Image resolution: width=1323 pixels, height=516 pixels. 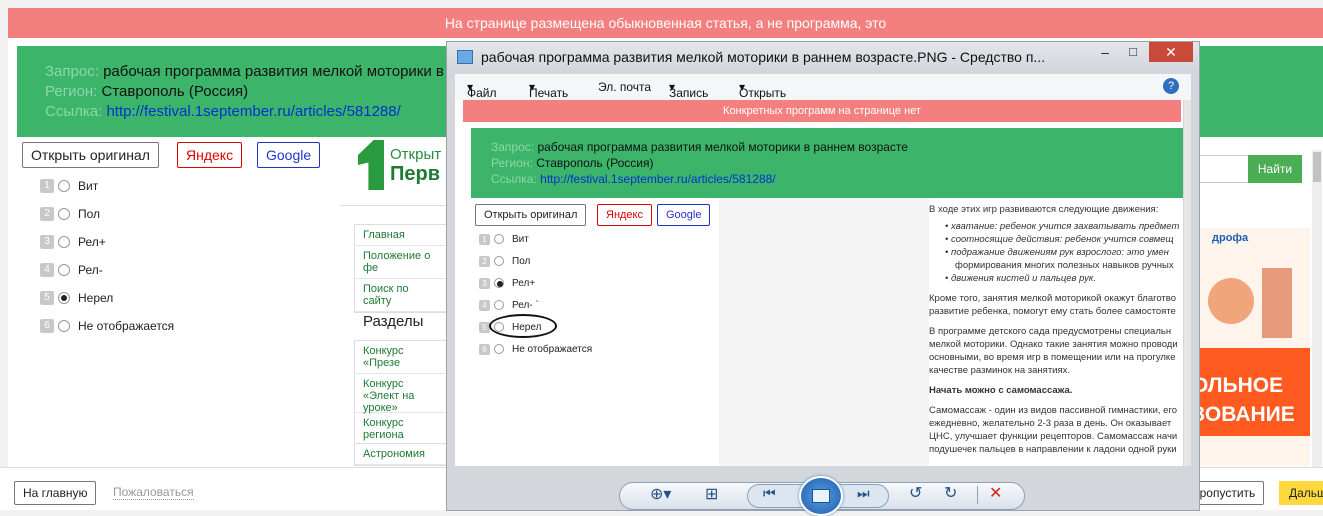 What do you see at coordinates (1105, 53) in the screenshot?
I see `minimize-icon: –` at bounding box center [1105, 53].